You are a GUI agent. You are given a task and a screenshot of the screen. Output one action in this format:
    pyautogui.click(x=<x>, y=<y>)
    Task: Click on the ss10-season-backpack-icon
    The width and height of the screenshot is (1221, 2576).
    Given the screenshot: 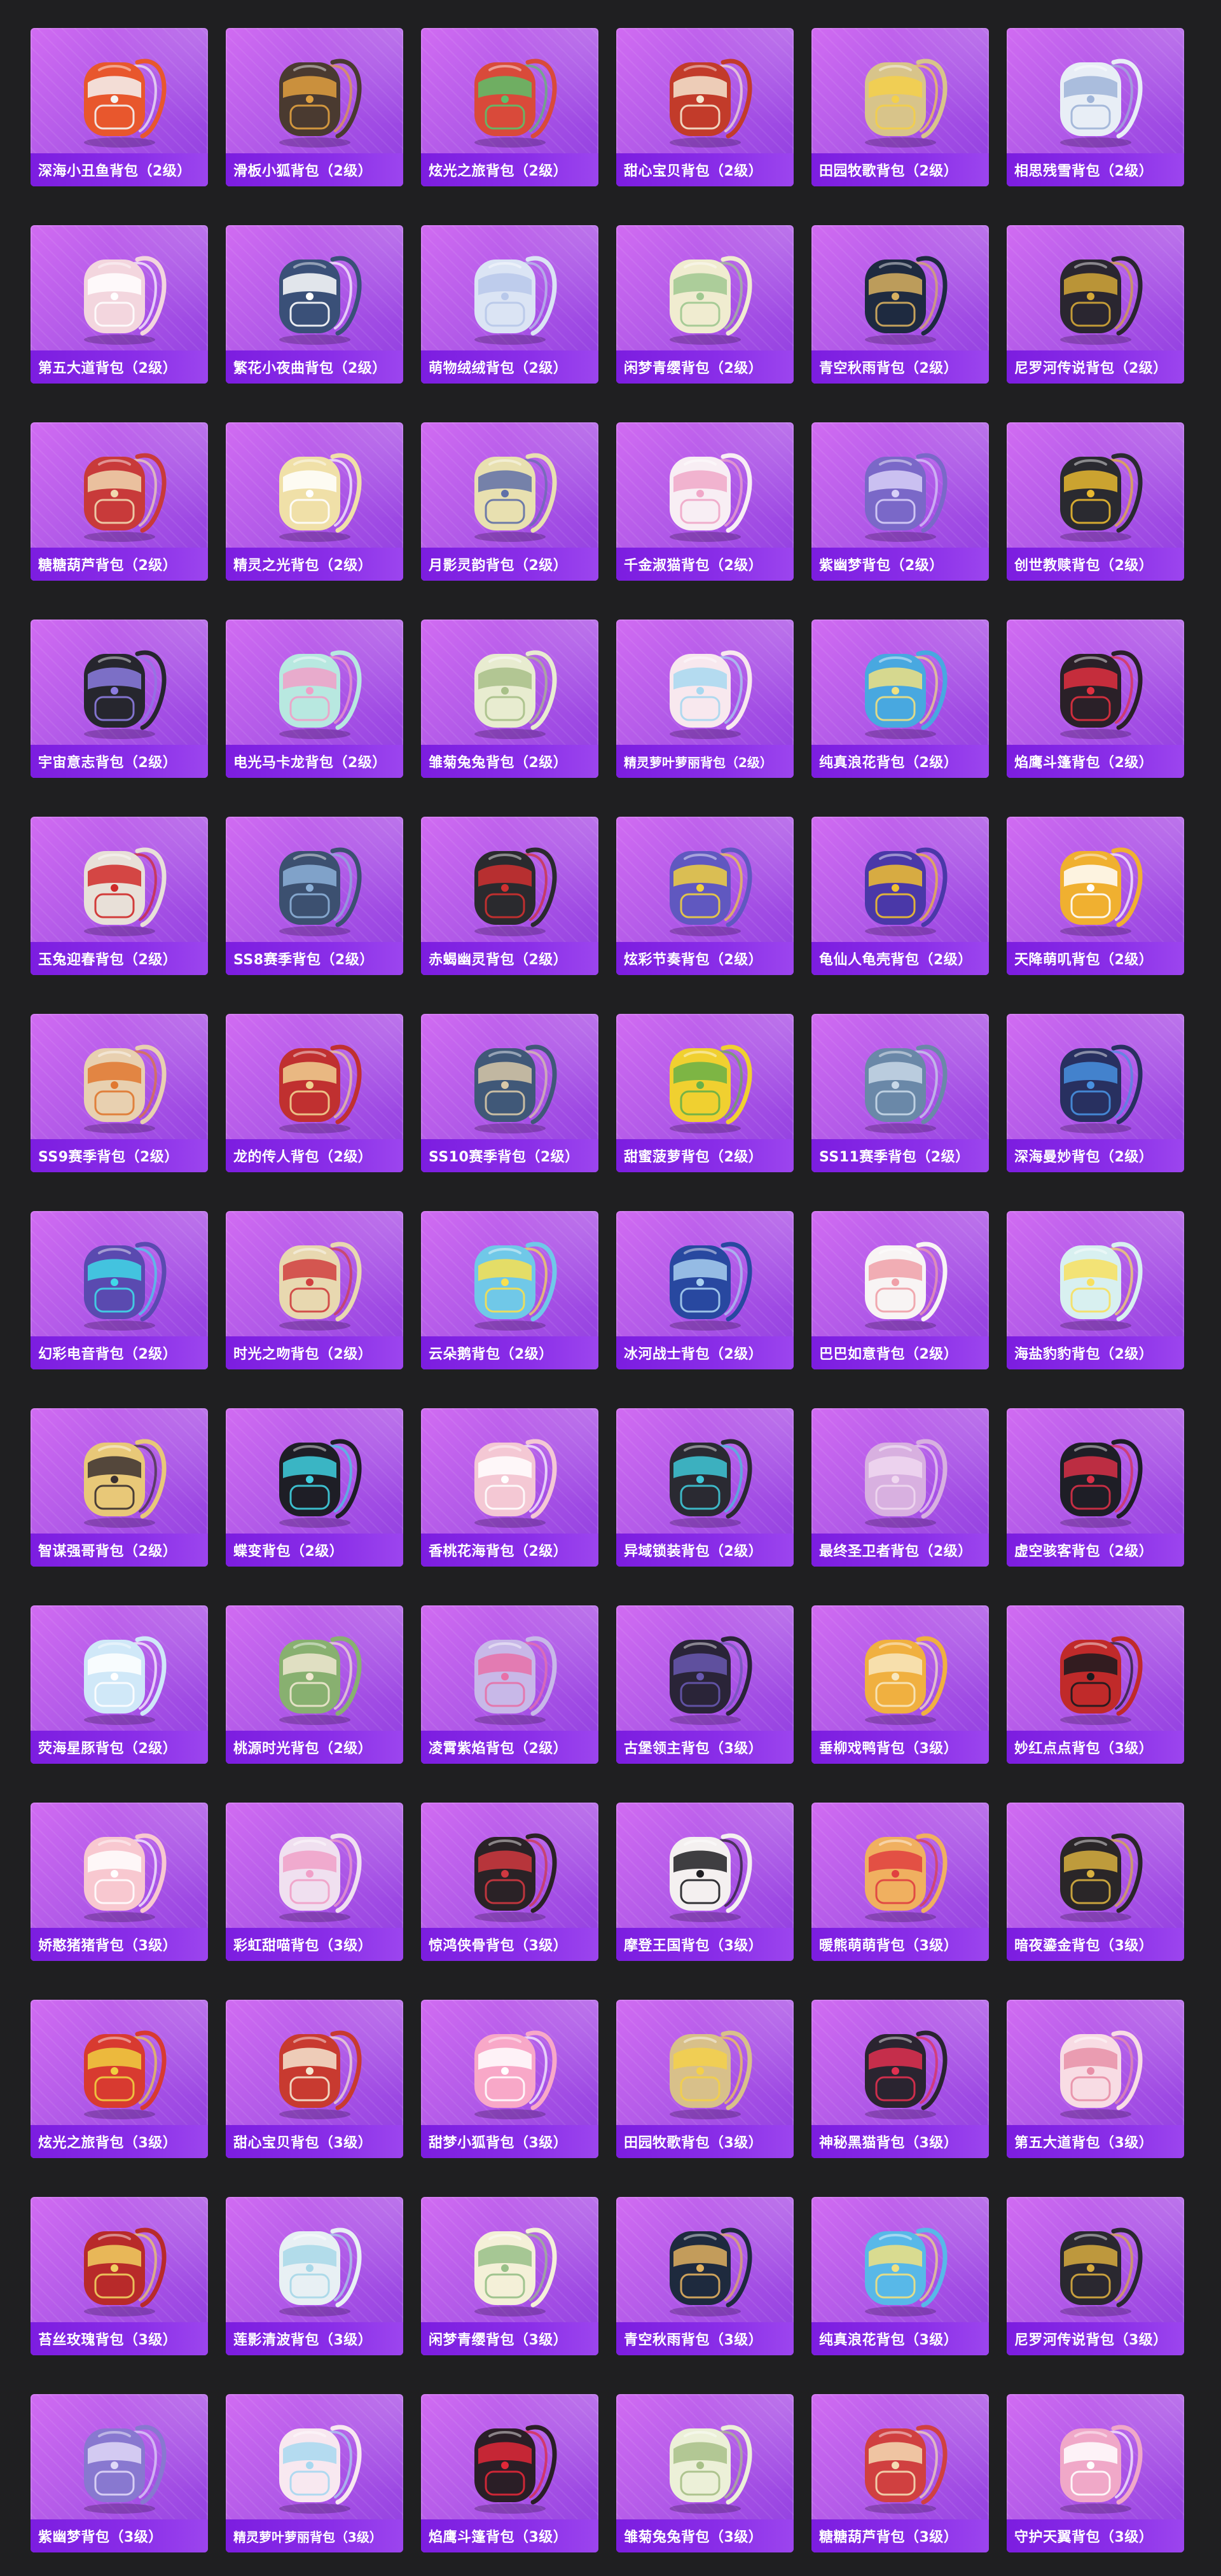 What is the action you would take?
    pyautogui.click(x=515, y=1088)
    